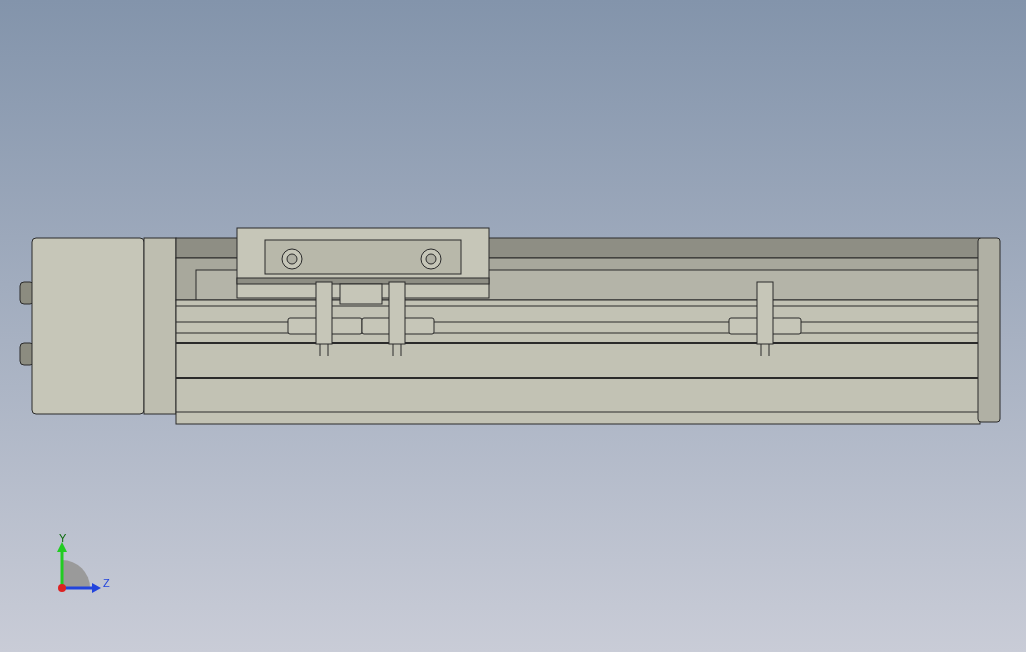  Describe the element at coordinates (106, 583) in the screenshot. I see `z-axis-label: Z` at that location.